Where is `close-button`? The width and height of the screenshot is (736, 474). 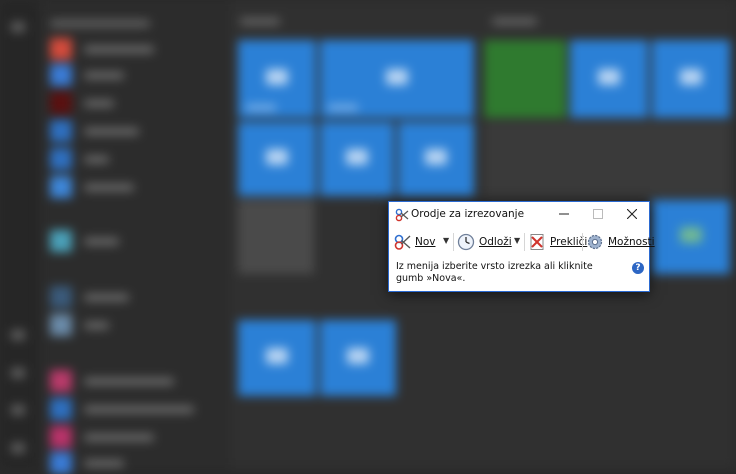 close-button is located at coordinates (632, 214).